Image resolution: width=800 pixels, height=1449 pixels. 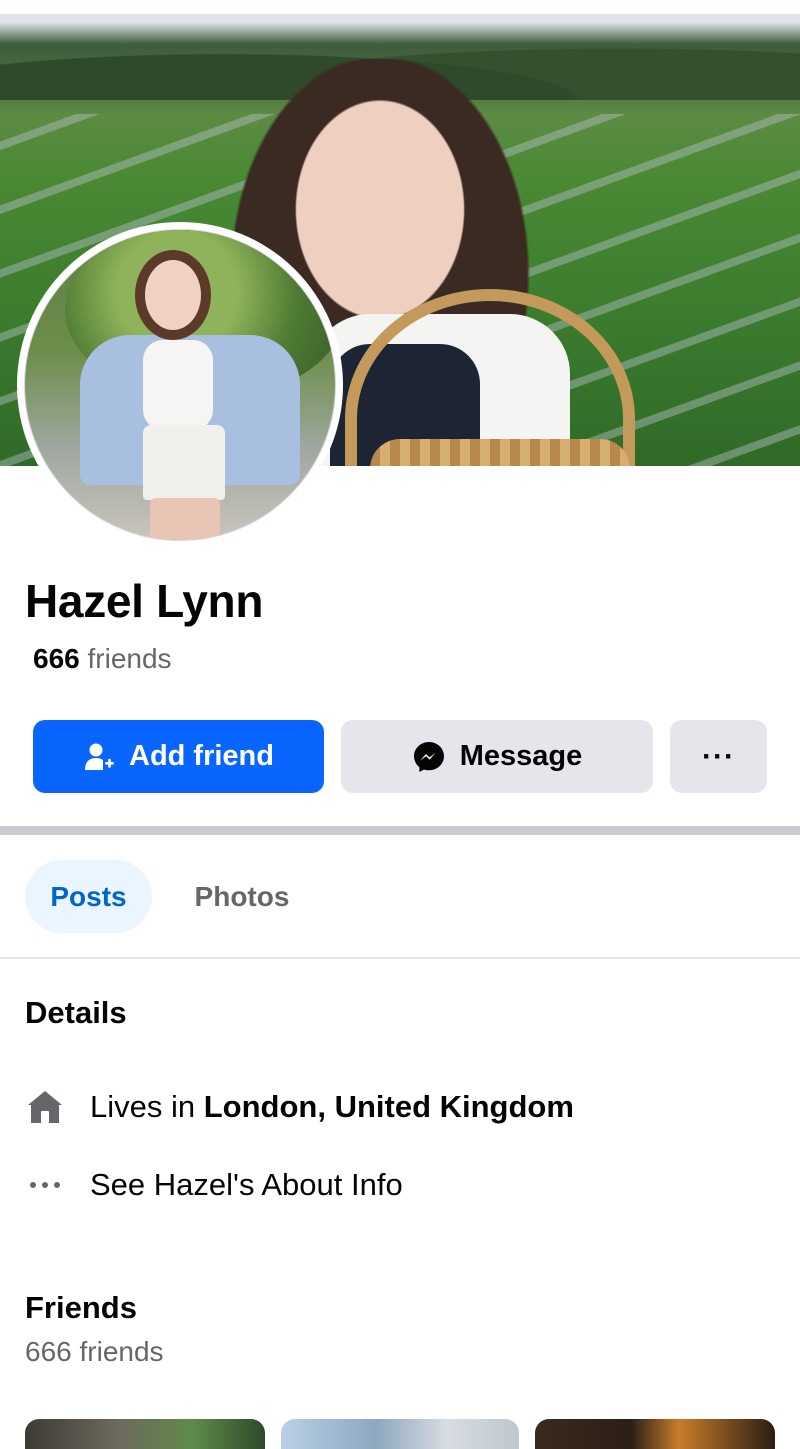 I want to click on person-add-icon, so click(x=99, y=757).